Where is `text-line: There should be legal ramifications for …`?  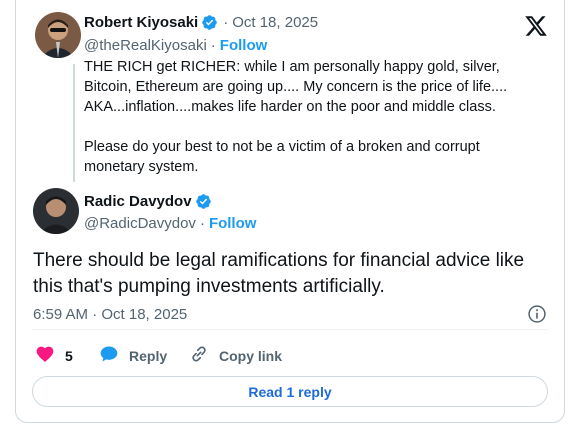
text-line: There should be legal ramifications for … is located at coordinates (279, 260).